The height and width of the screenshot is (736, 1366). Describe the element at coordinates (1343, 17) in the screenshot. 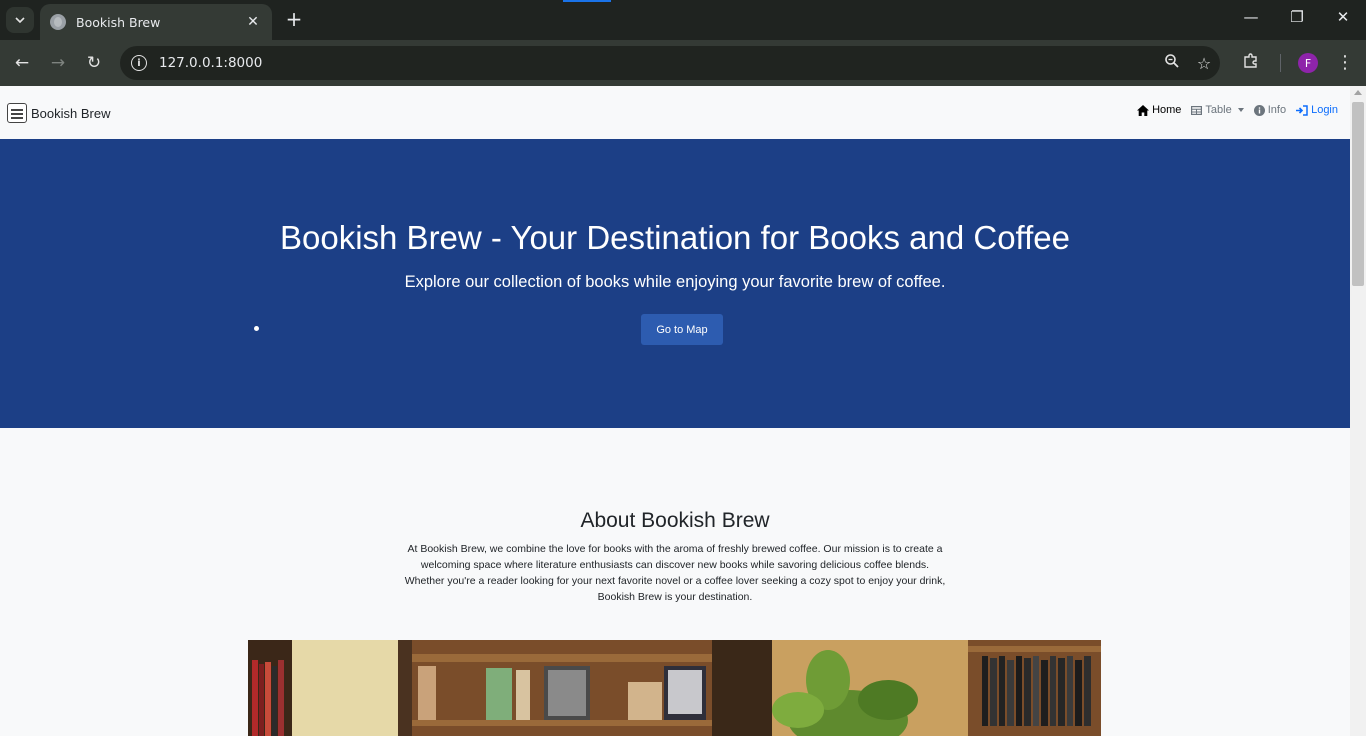

I see `close-window-button: ✕` at that location.